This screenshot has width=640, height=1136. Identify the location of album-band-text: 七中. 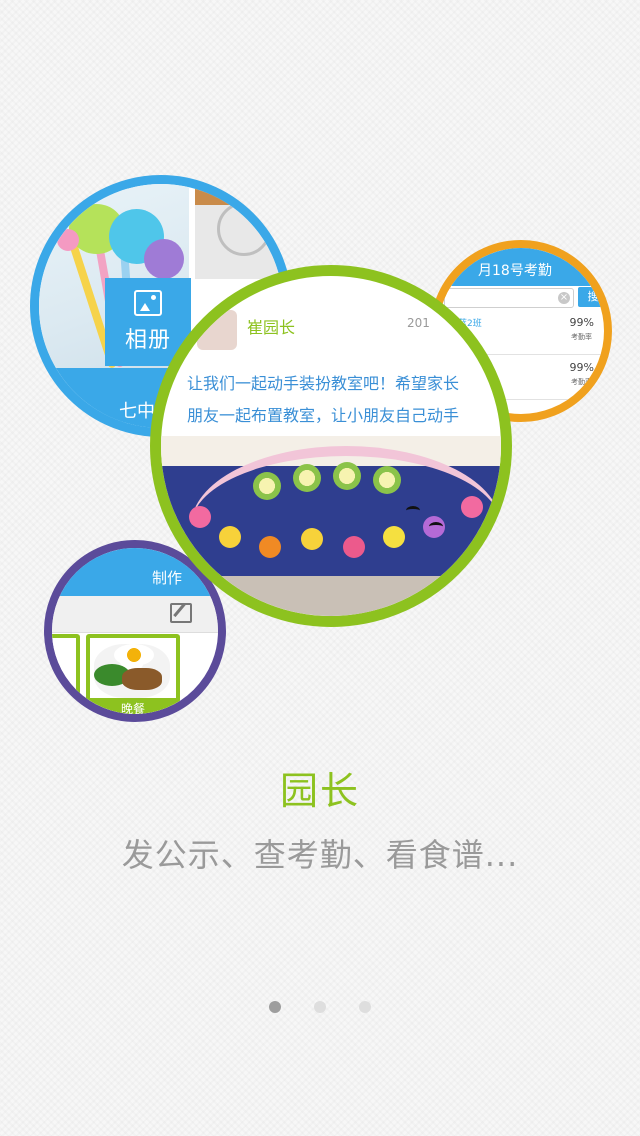
(137, 411).